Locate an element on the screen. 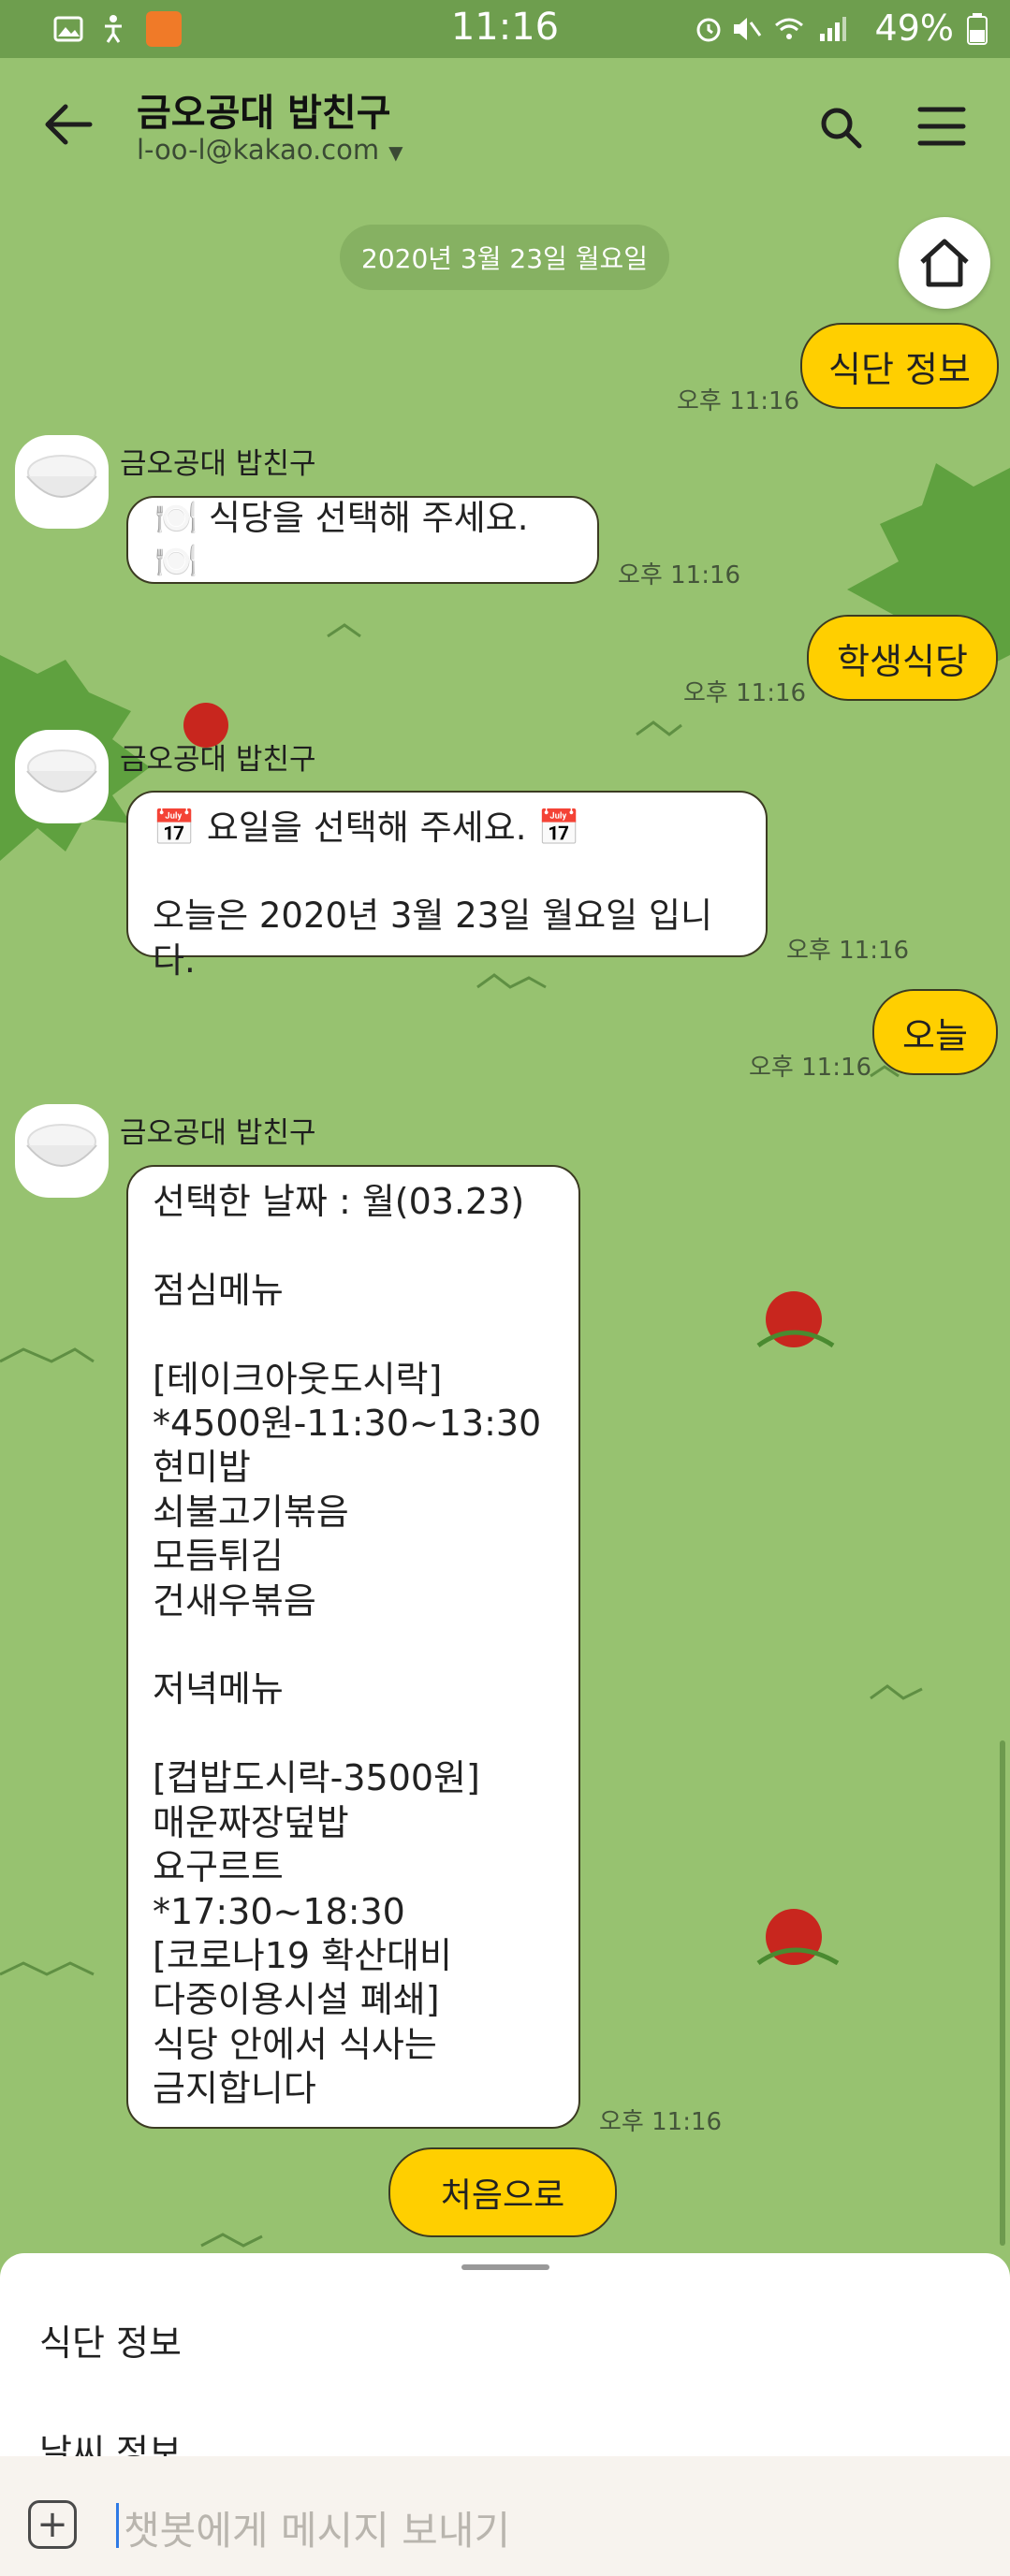 Image resolution: width=1010 pixels, height=2576 pixels. status-bar: 11:16 49% is located at coordinates (505, 29).